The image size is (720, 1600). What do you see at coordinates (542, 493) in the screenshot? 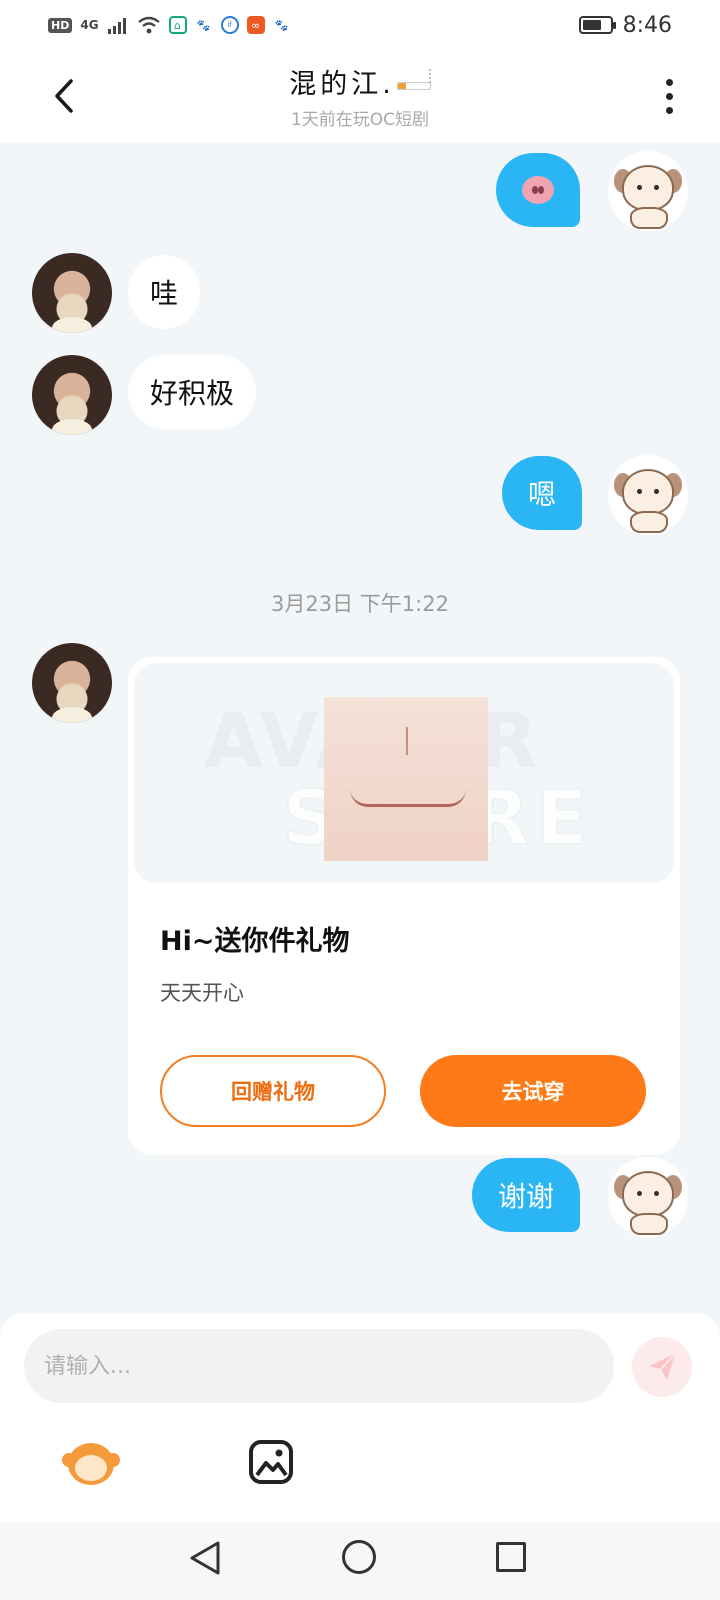
I see `message-bubble-self: 嗯` at bounding box center [542, 493].